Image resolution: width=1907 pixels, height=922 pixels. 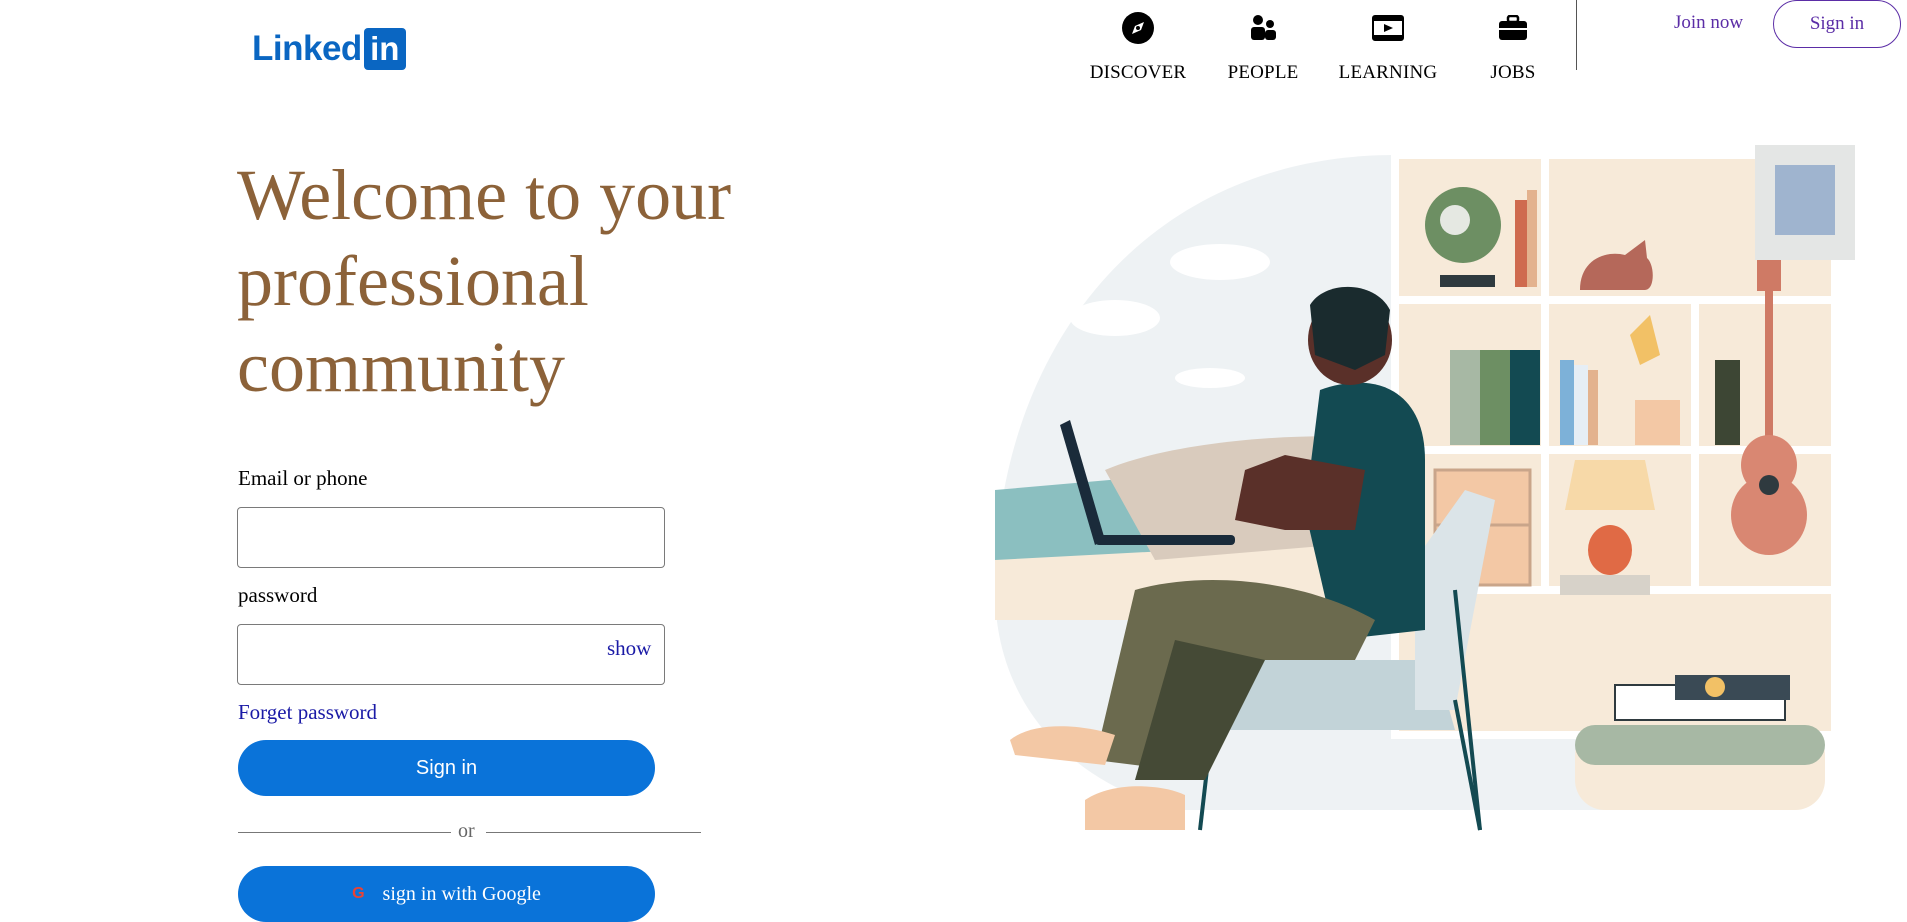 What do you see at coordinates (1138, 47) in the screenshot?
I see `nav-item-discover: DISCOVER` at bounding box center [1138, 47].